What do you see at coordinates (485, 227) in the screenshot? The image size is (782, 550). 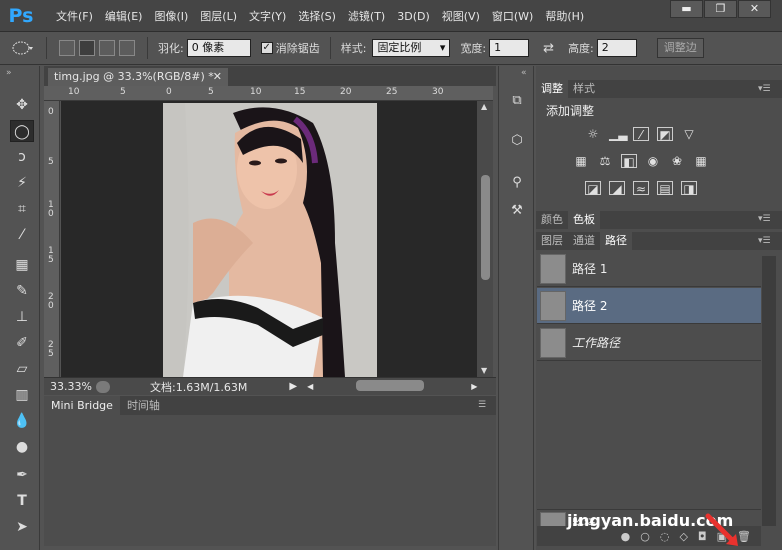 I see `vertical-scroll-thumb` at bounding box center [485, 227].